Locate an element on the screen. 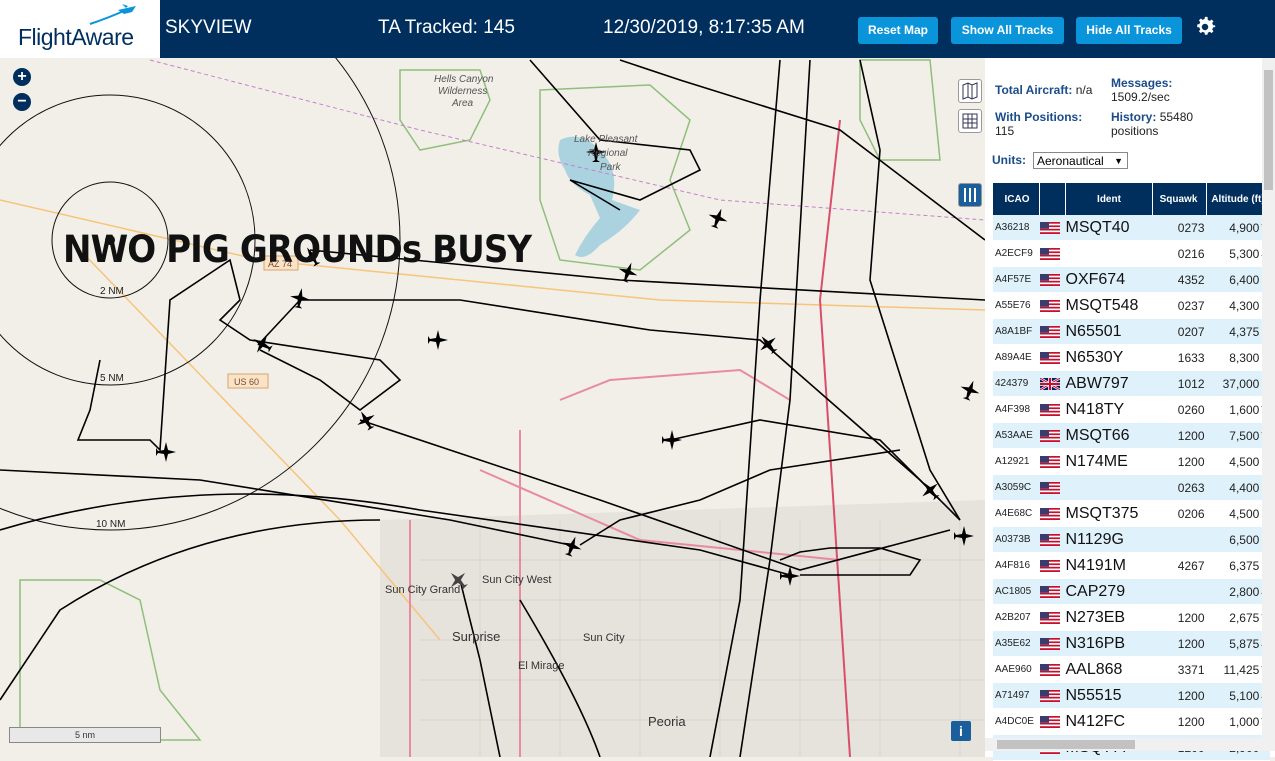 This screenshot has height=761, width=1275. flight-track is located at coordinates (910, 290).